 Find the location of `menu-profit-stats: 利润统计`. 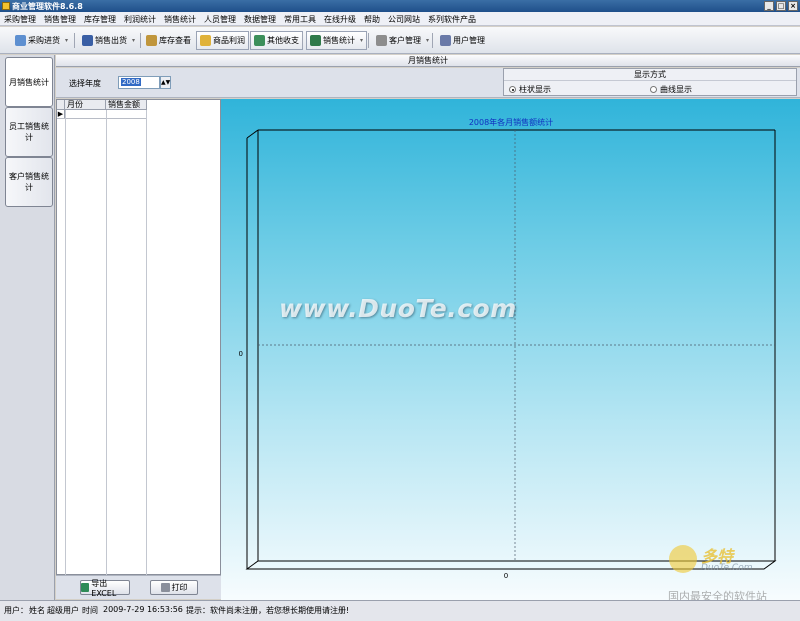

menu-profit-stats: 利润统计 is located at coordinates (140, 18).